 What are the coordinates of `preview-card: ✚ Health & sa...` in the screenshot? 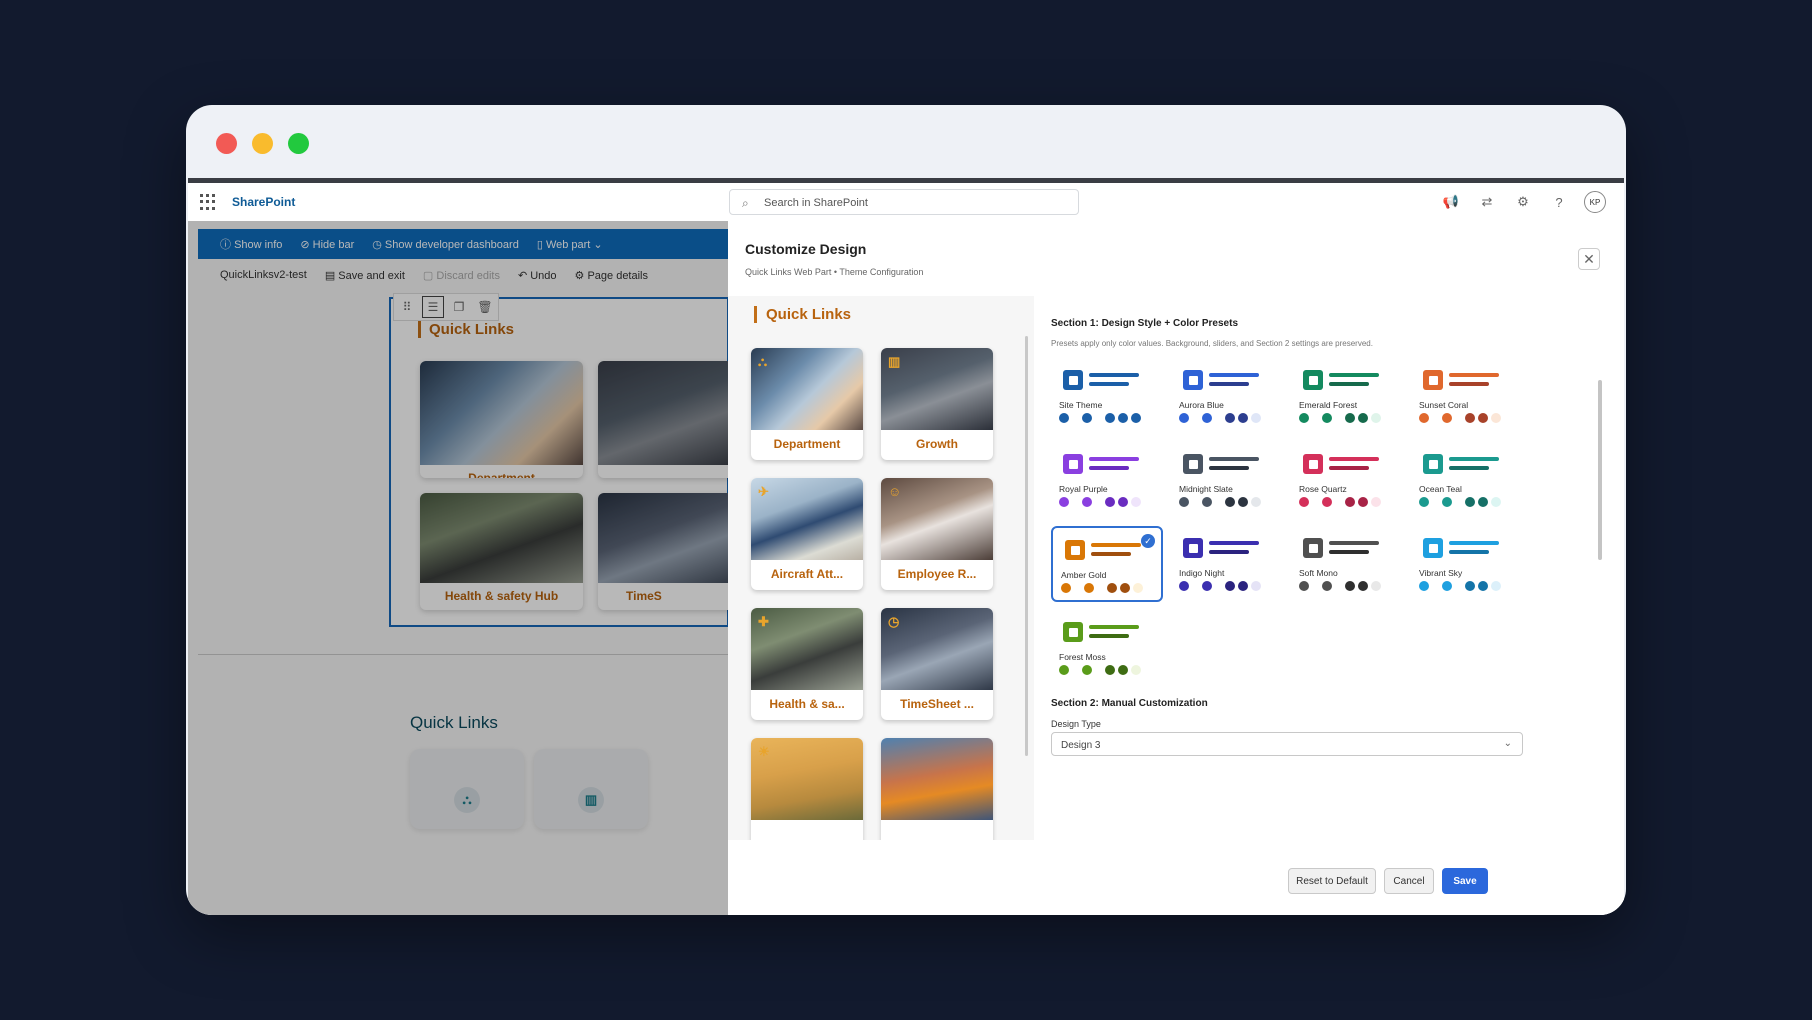 It's located at (807, 664).